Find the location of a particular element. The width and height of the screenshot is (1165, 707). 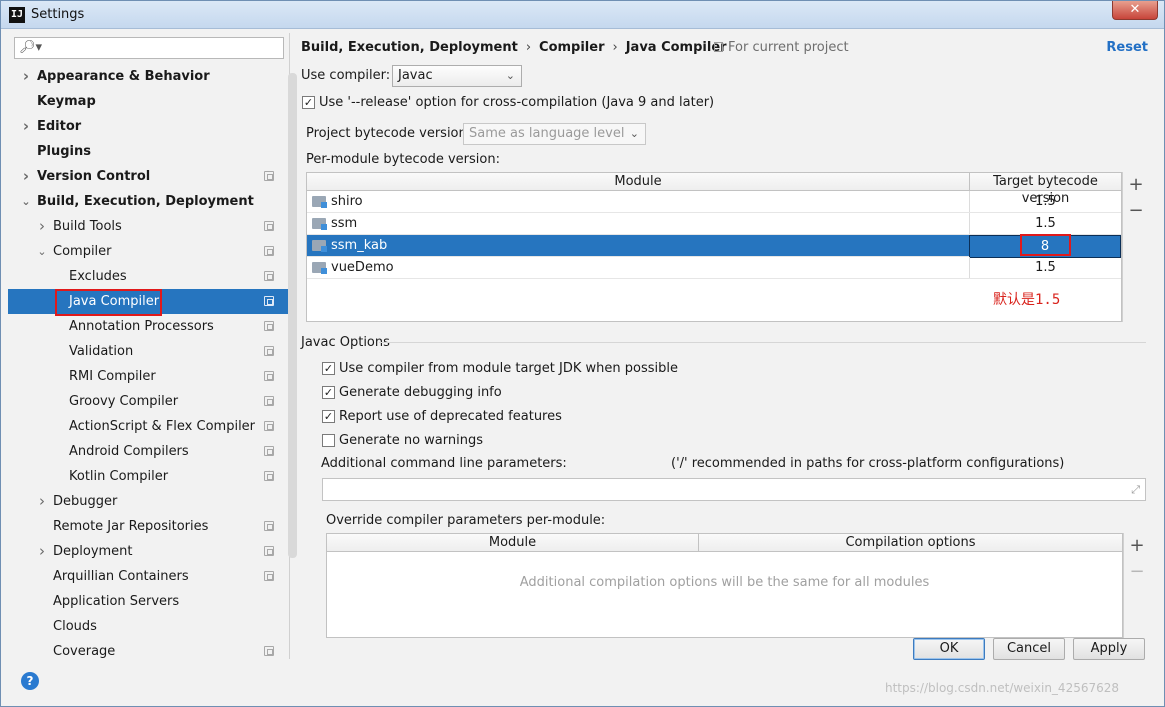

column-header-target-version: Target bytecode version is located at coordinates (1045, 189).